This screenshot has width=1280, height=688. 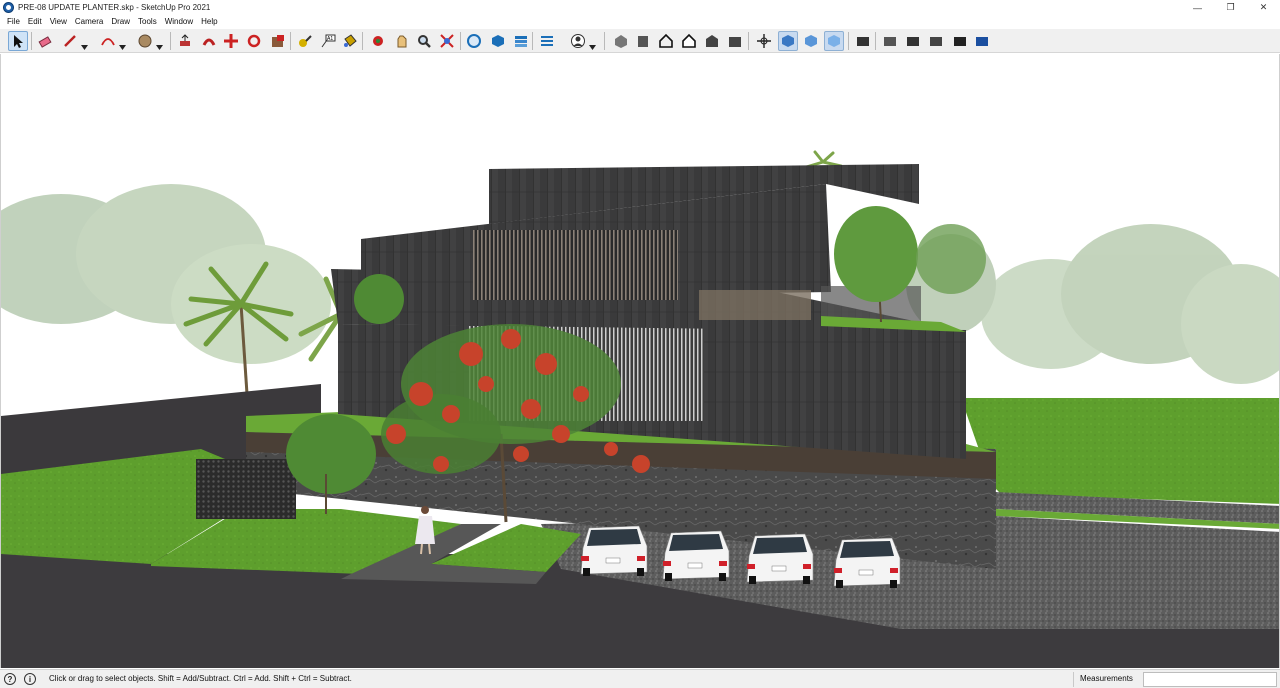 I want to click on wireframe-icon, so click(x=811, y=41).